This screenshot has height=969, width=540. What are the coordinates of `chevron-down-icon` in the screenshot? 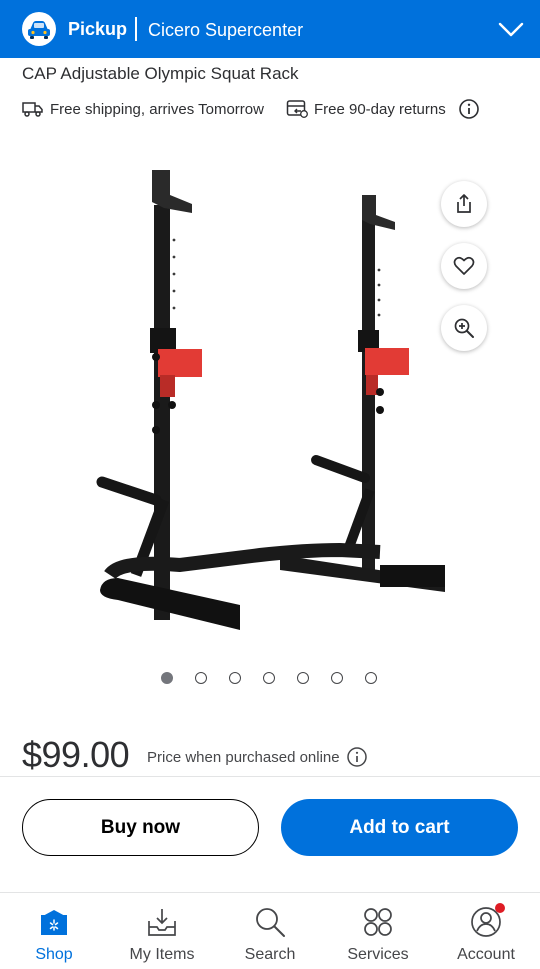 It's located at (511, 29).